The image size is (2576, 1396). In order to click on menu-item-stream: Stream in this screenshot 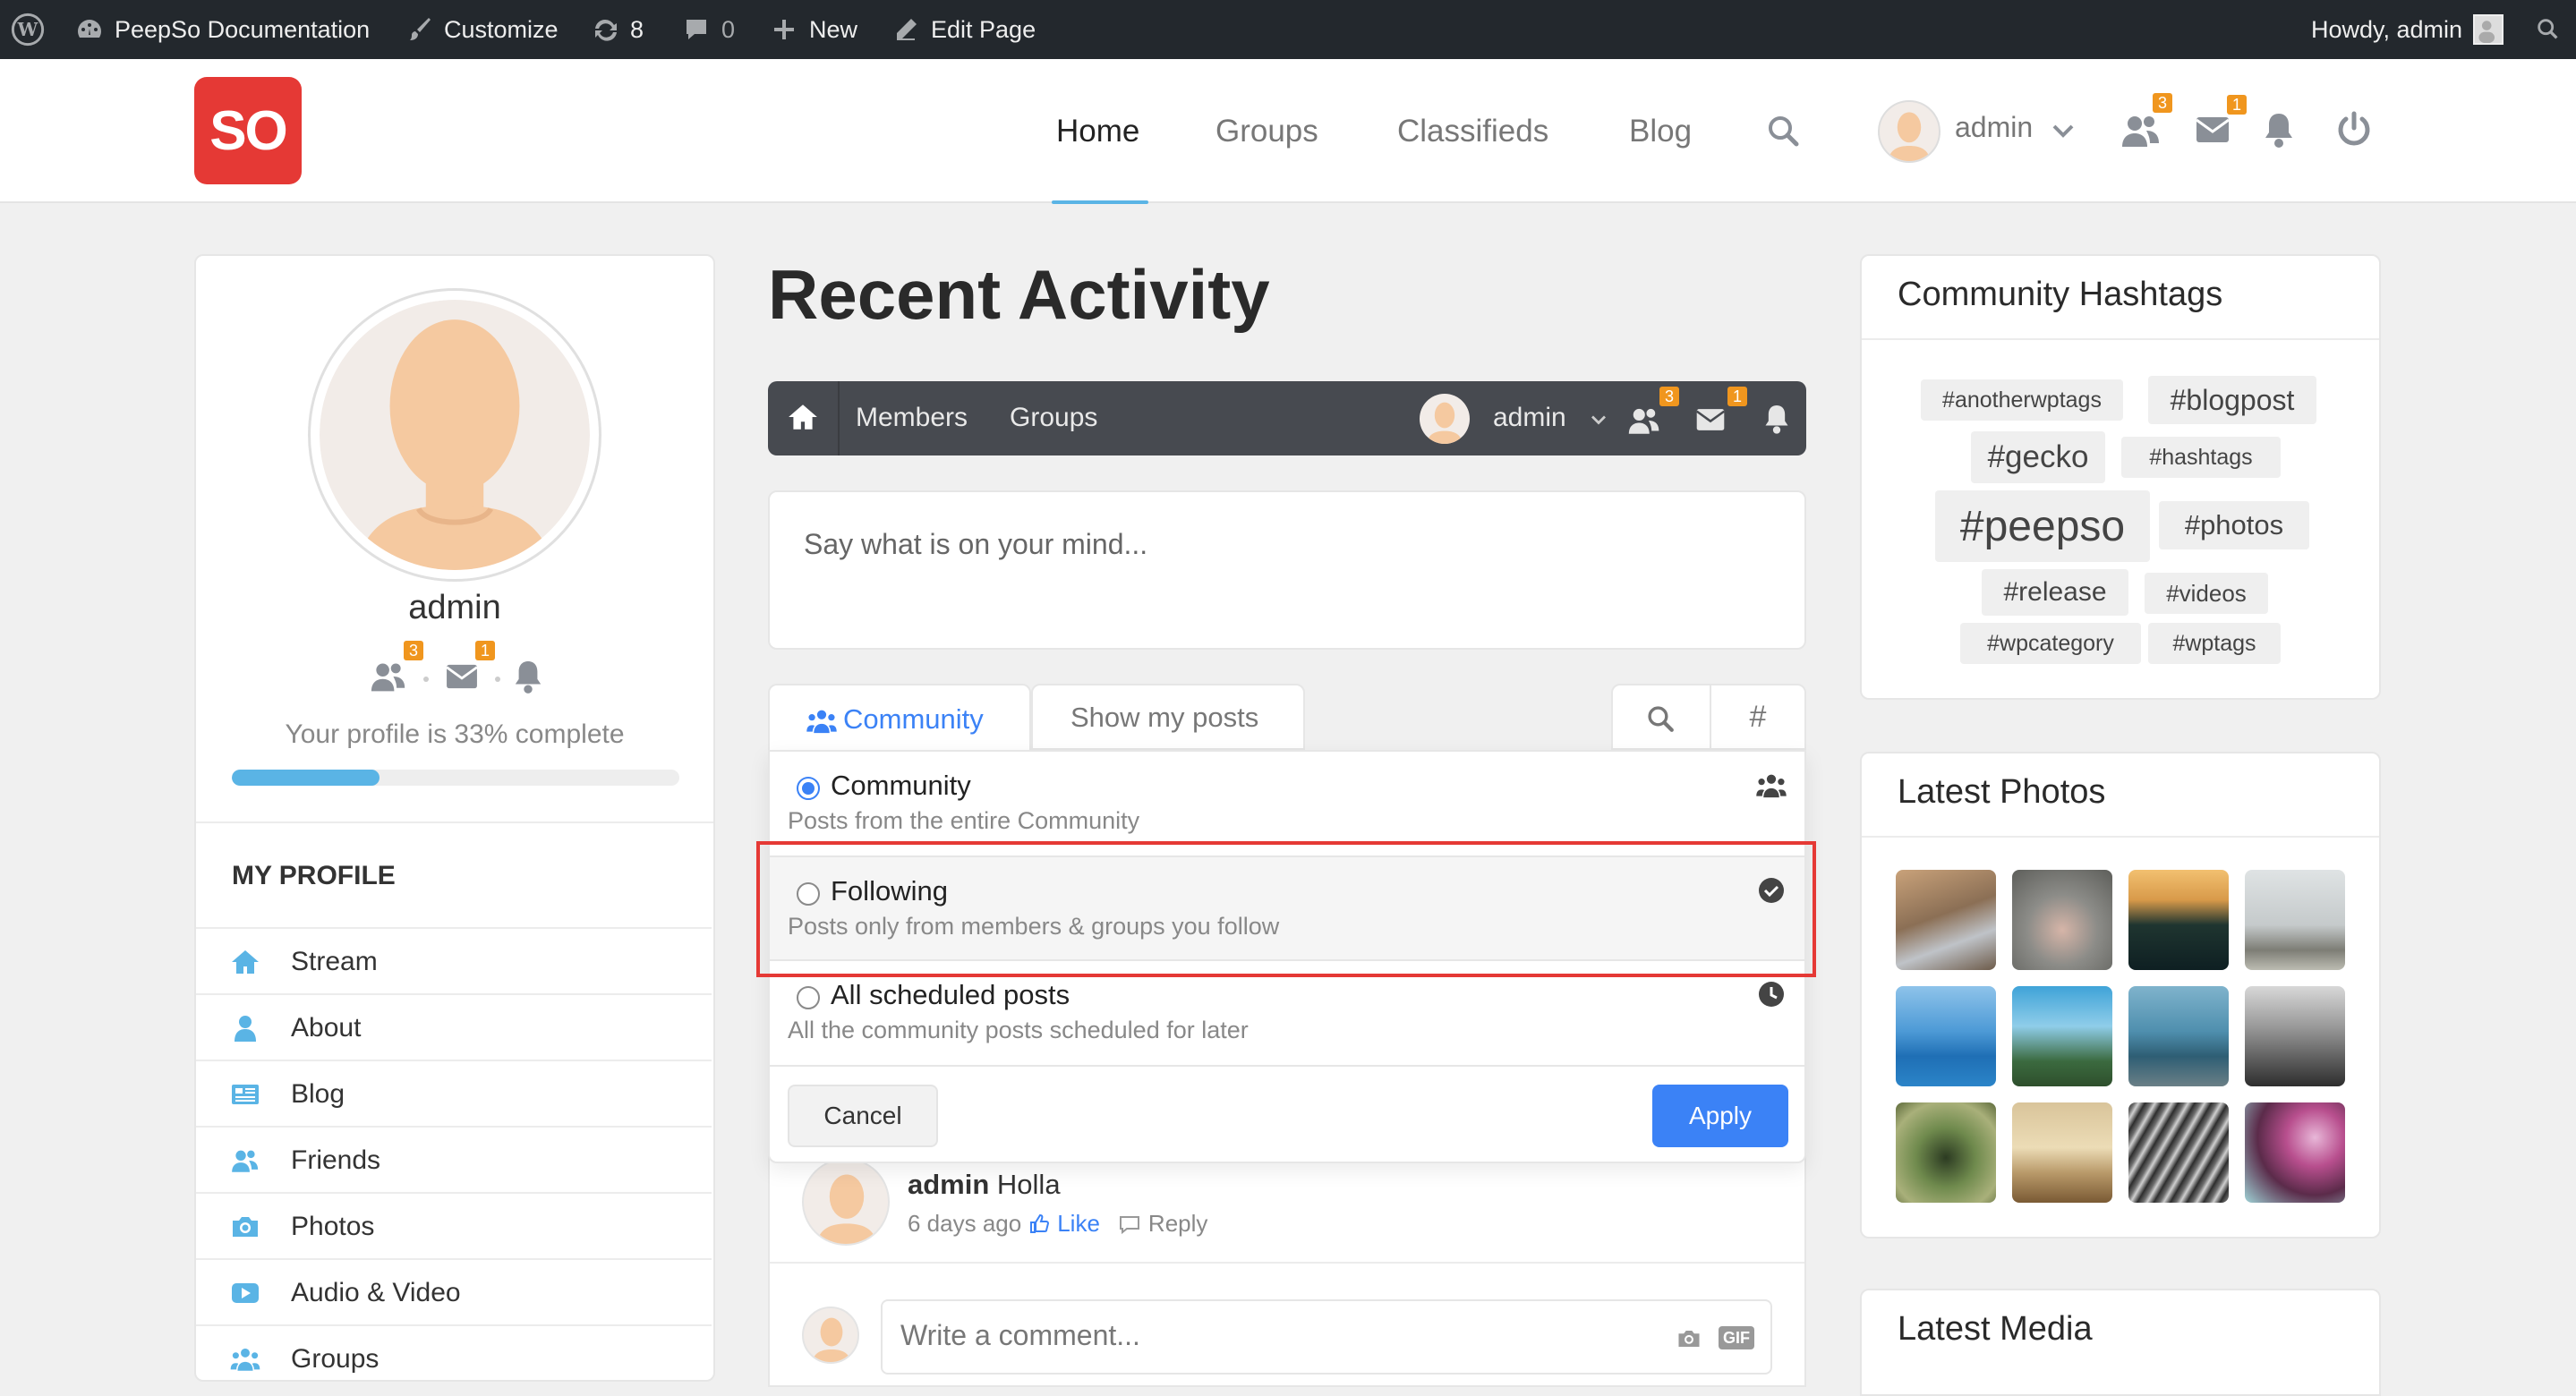, I will do `click(454, 961)`.